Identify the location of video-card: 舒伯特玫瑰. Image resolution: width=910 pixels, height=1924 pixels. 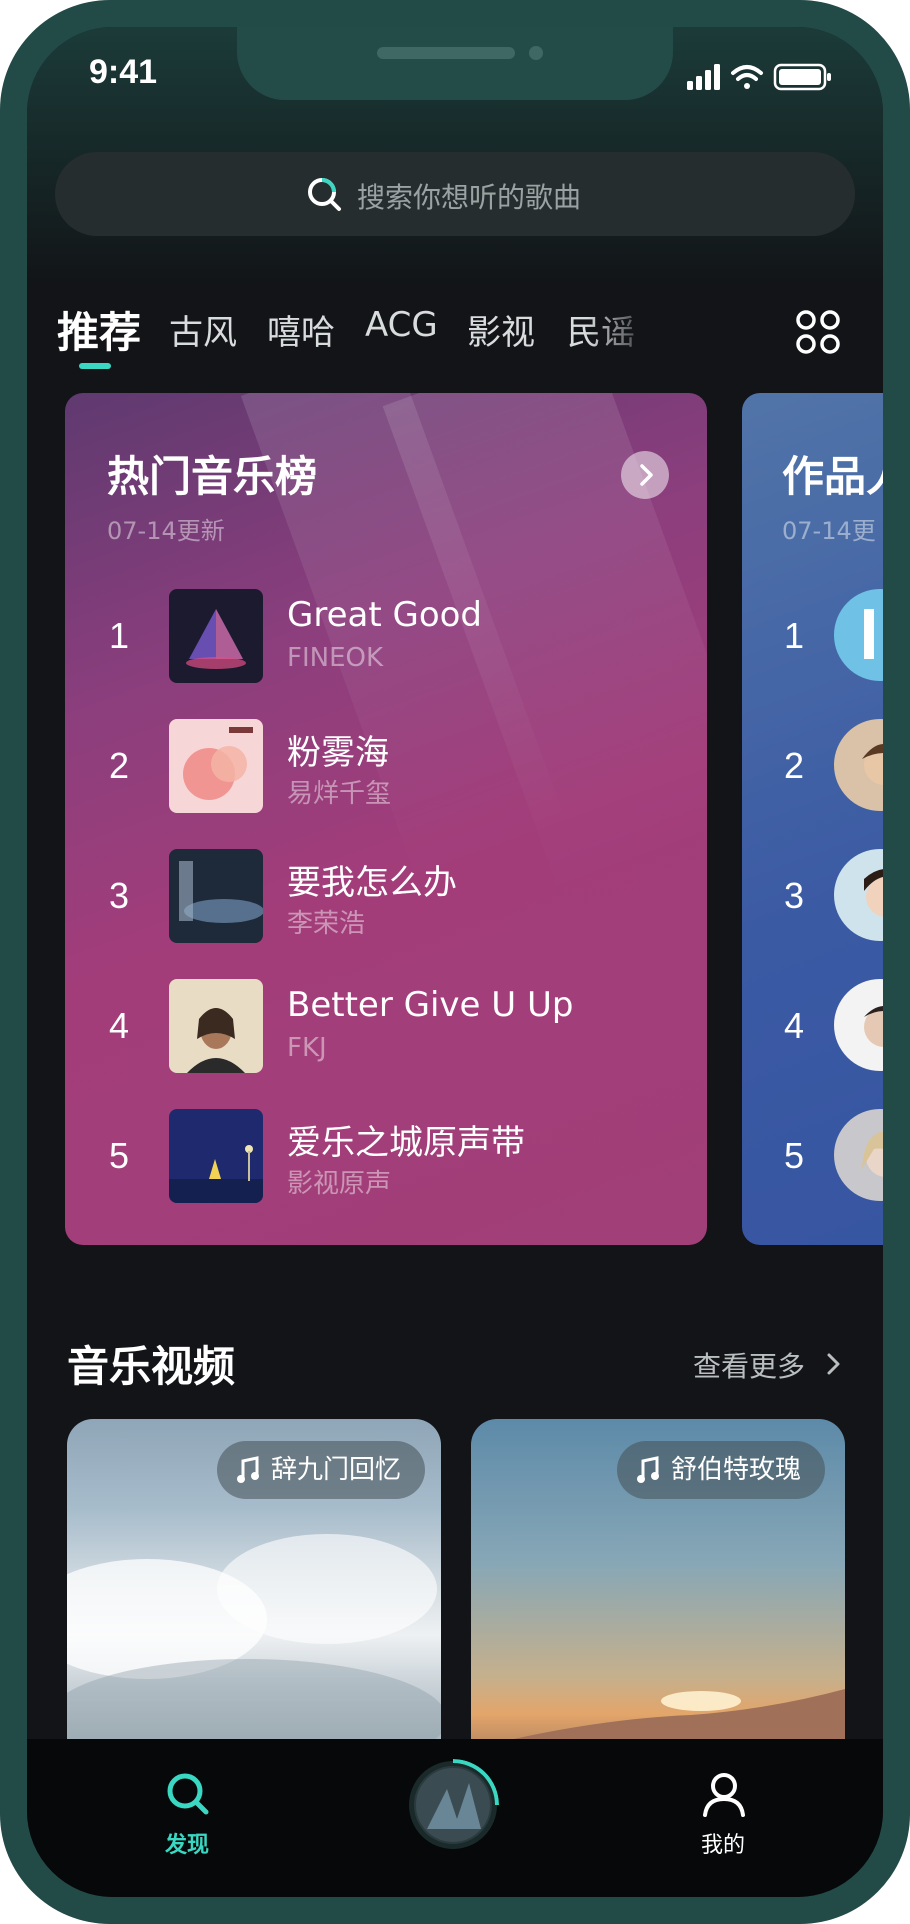
(658, 1599).